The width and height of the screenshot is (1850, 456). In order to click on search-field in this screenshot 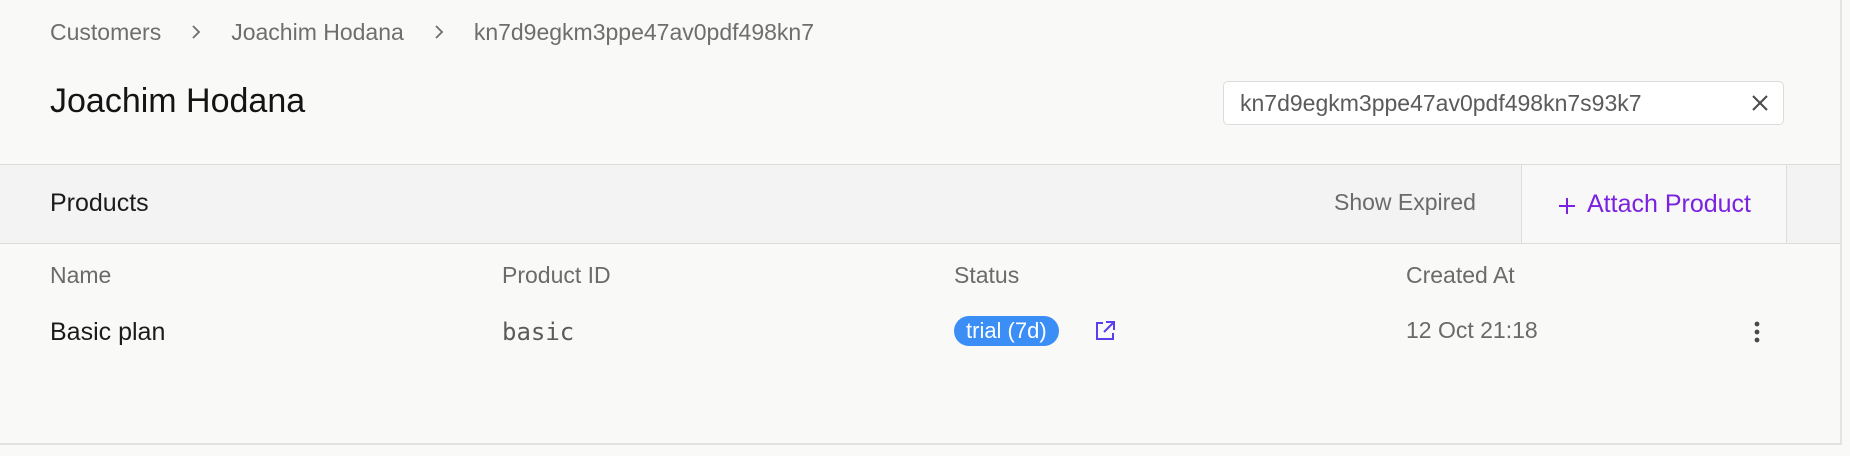, I will do `click(1503, 103)`.